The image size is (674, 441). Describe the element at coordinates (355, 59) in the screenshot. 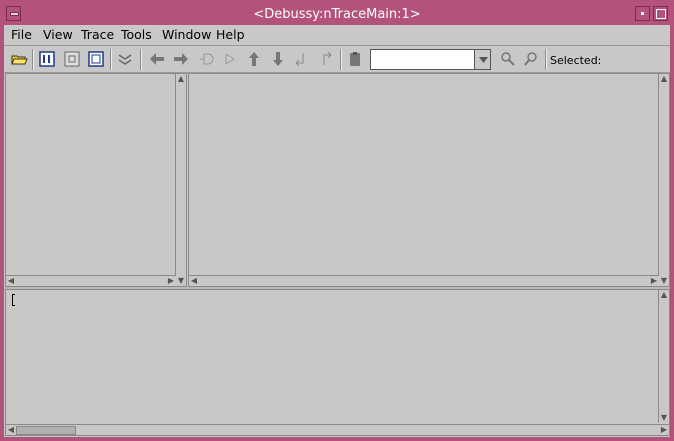

I see `clipboard-icon` at that location.